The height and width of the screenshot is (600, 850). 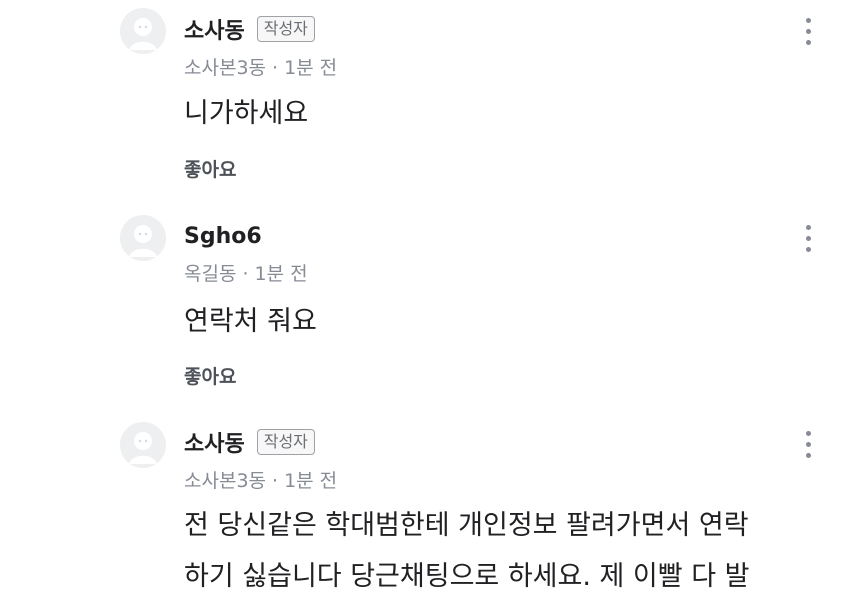 What do you see at coordinates (808, 444) in the screenshot?
I see `more-vertical-icon` at bounding box center [808, 444].